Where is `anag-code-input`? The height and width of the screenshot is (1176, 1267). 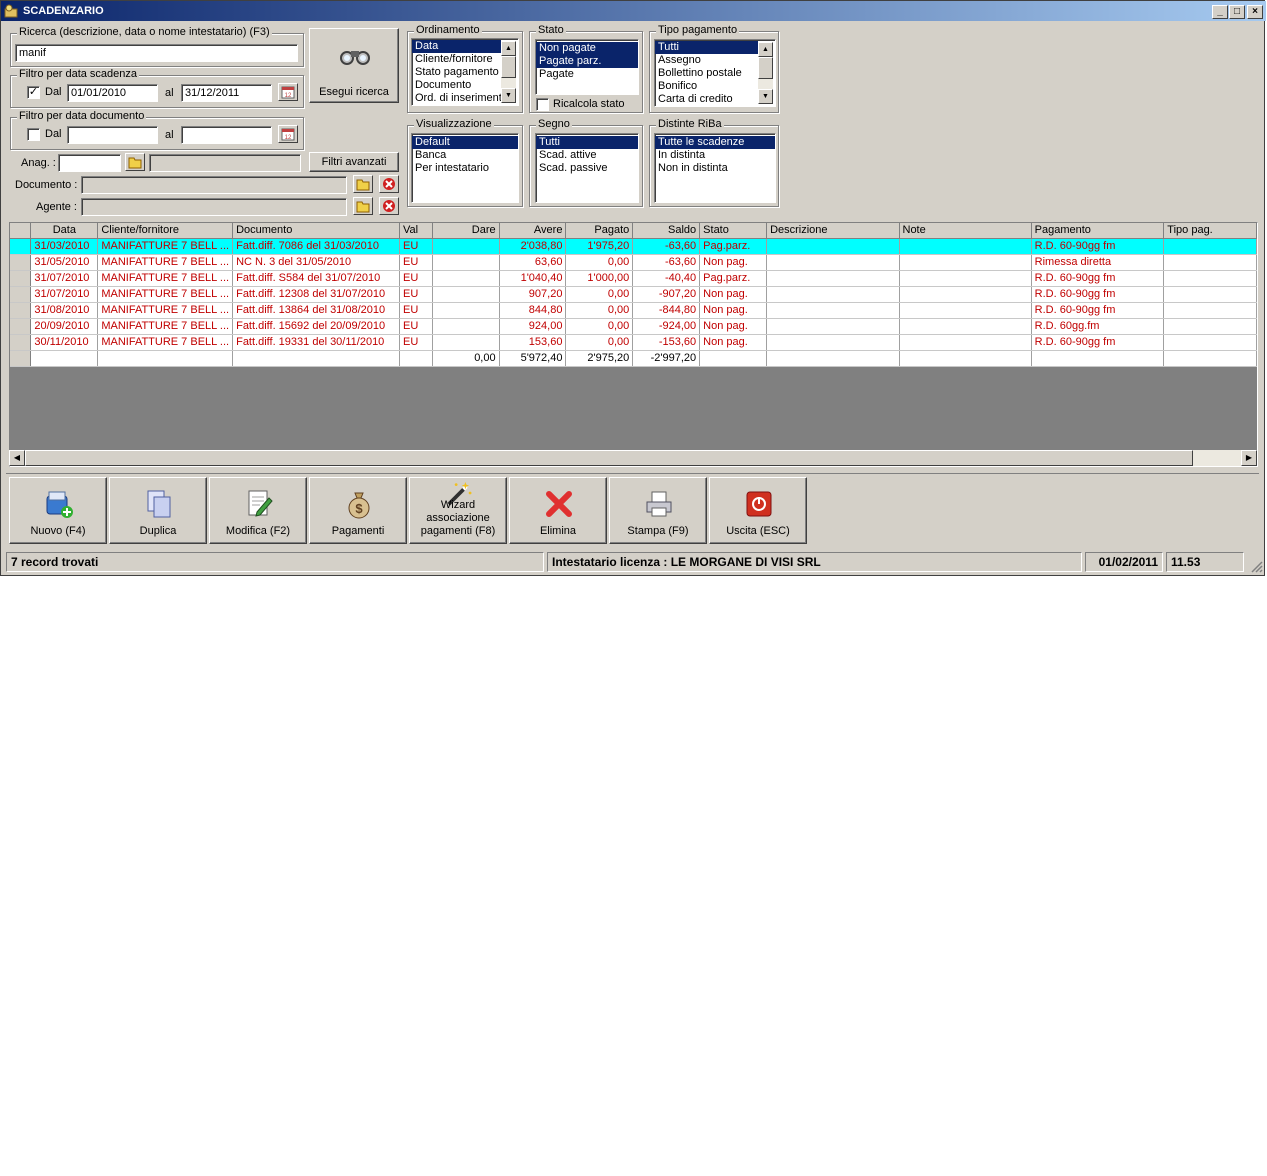
anag-code-input is located at coordinates (89, 163).